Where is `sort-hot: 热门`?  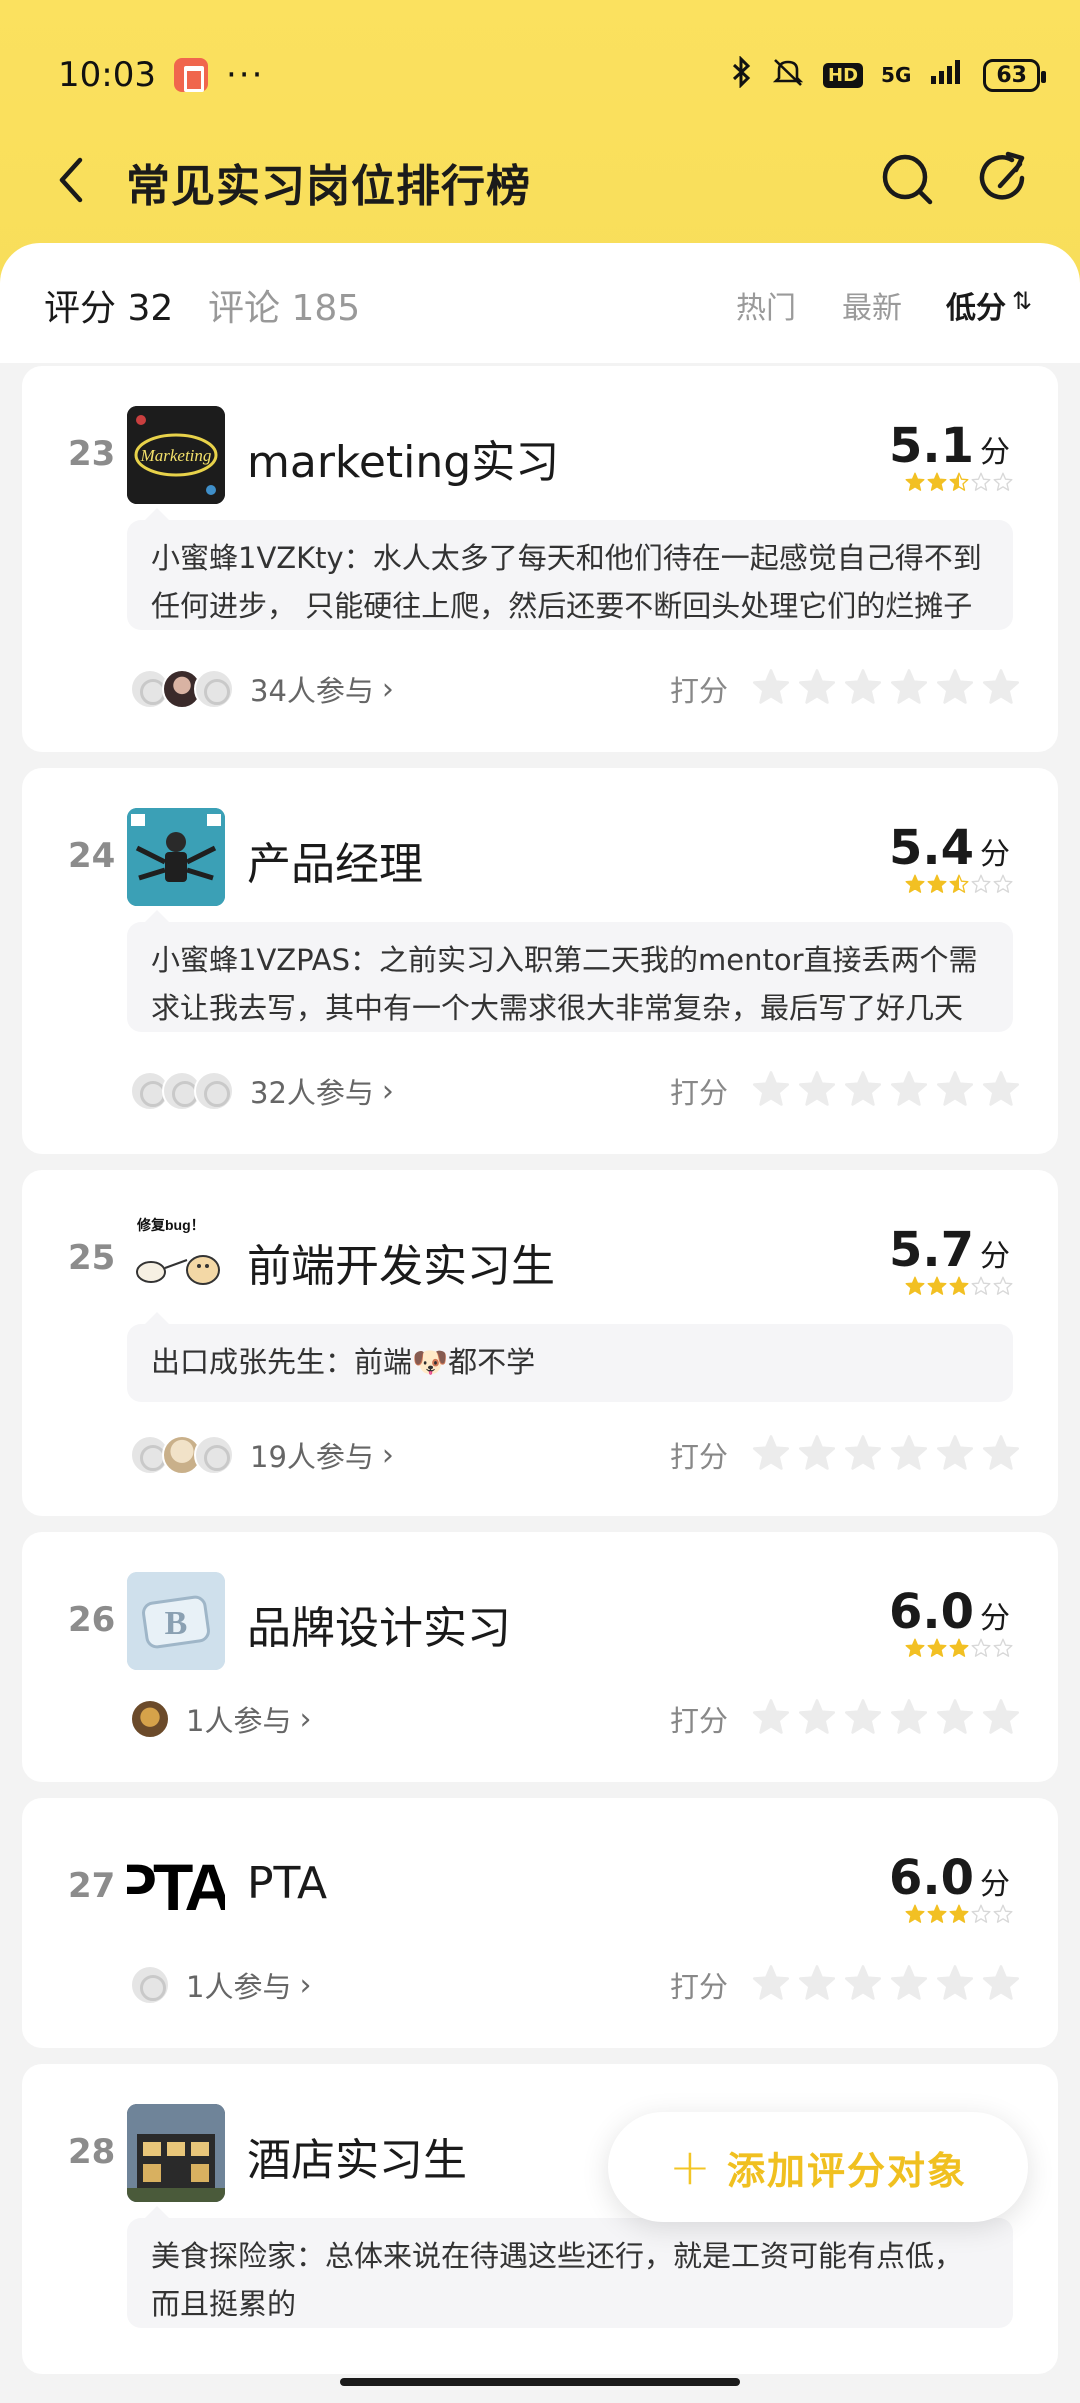 sort-hot: 热门 is located at coordinates (766, 305).